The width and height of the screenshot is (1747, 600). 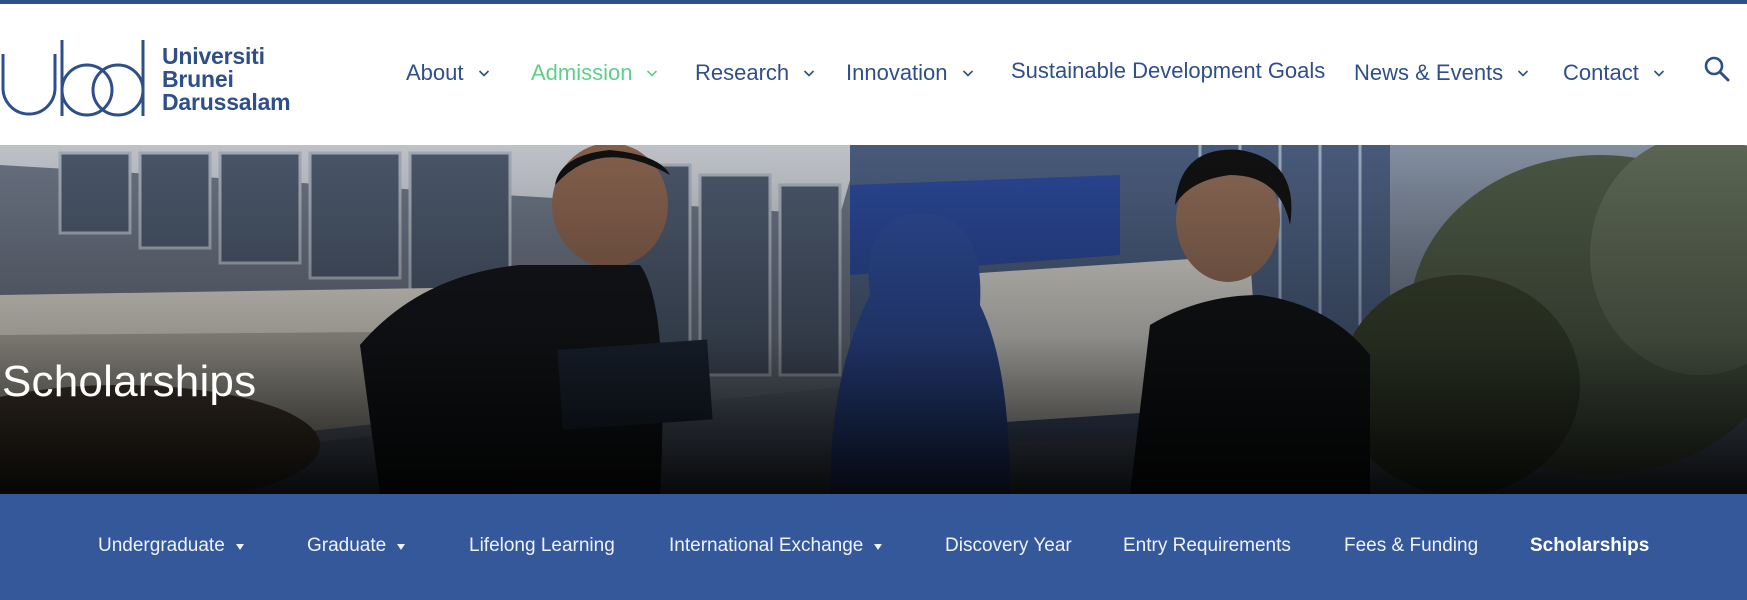 I want to click on search-button, so click(x=1719, y=71).